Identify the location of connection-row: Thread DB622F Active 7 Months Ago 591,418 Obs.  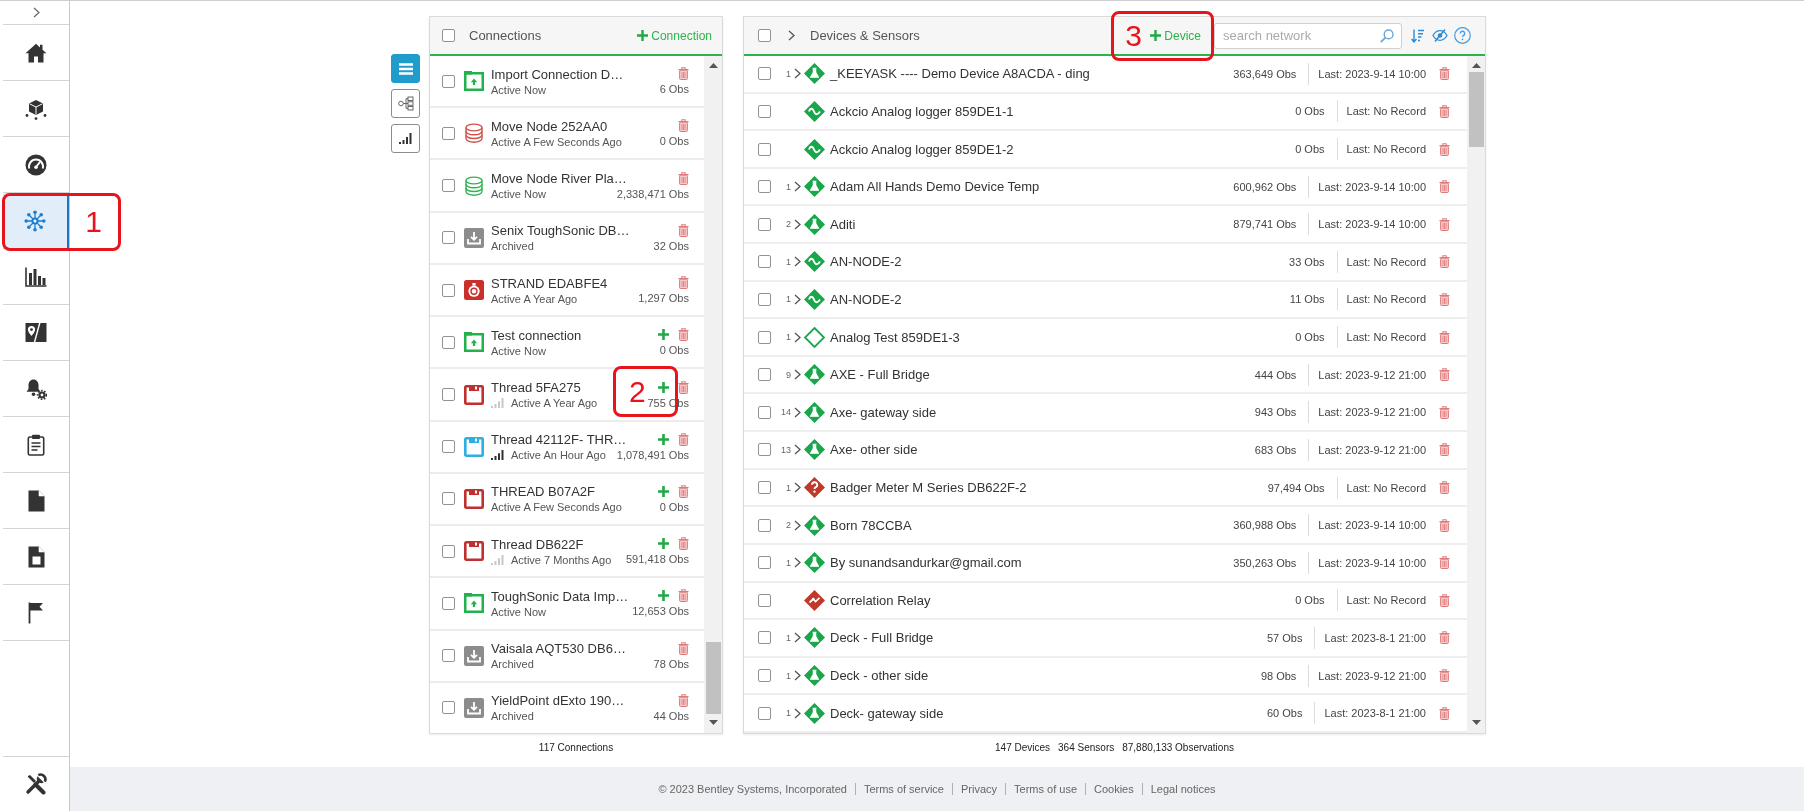
(567, 551).